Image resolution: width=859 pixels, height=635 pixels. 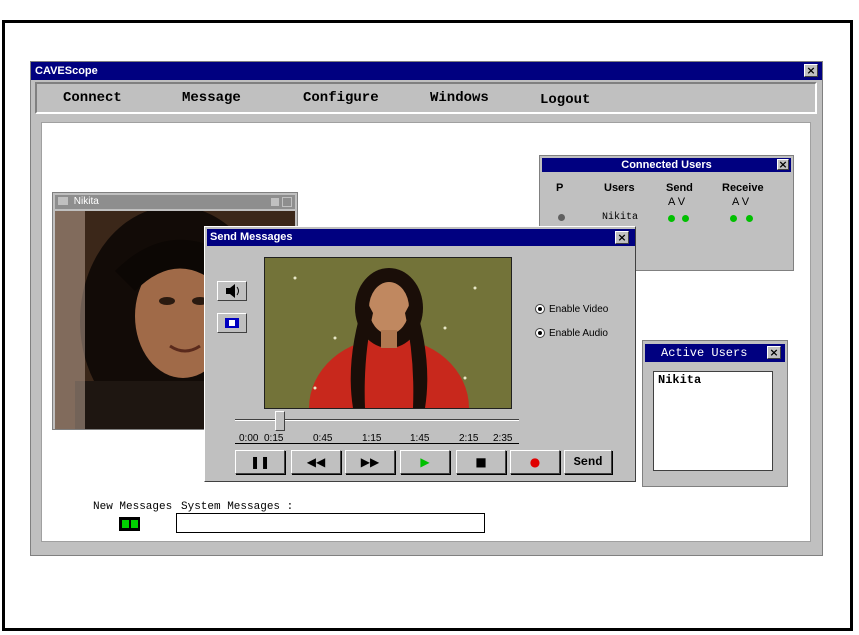 What do you see at coordinates (749, 218) in the screenshot?
I see `receive-video-led` at bounding box center [749, 218].